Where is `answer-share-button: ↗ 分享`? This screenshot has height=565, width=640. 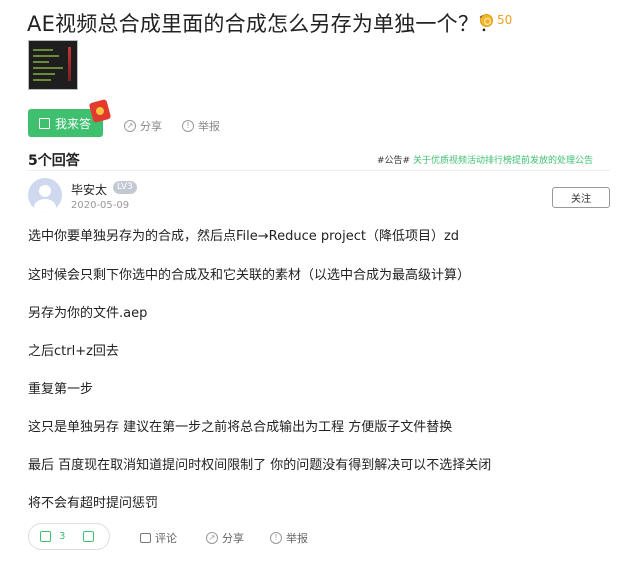
answer-share-button: ↗ 分享 is located at coordinates (225, 538).